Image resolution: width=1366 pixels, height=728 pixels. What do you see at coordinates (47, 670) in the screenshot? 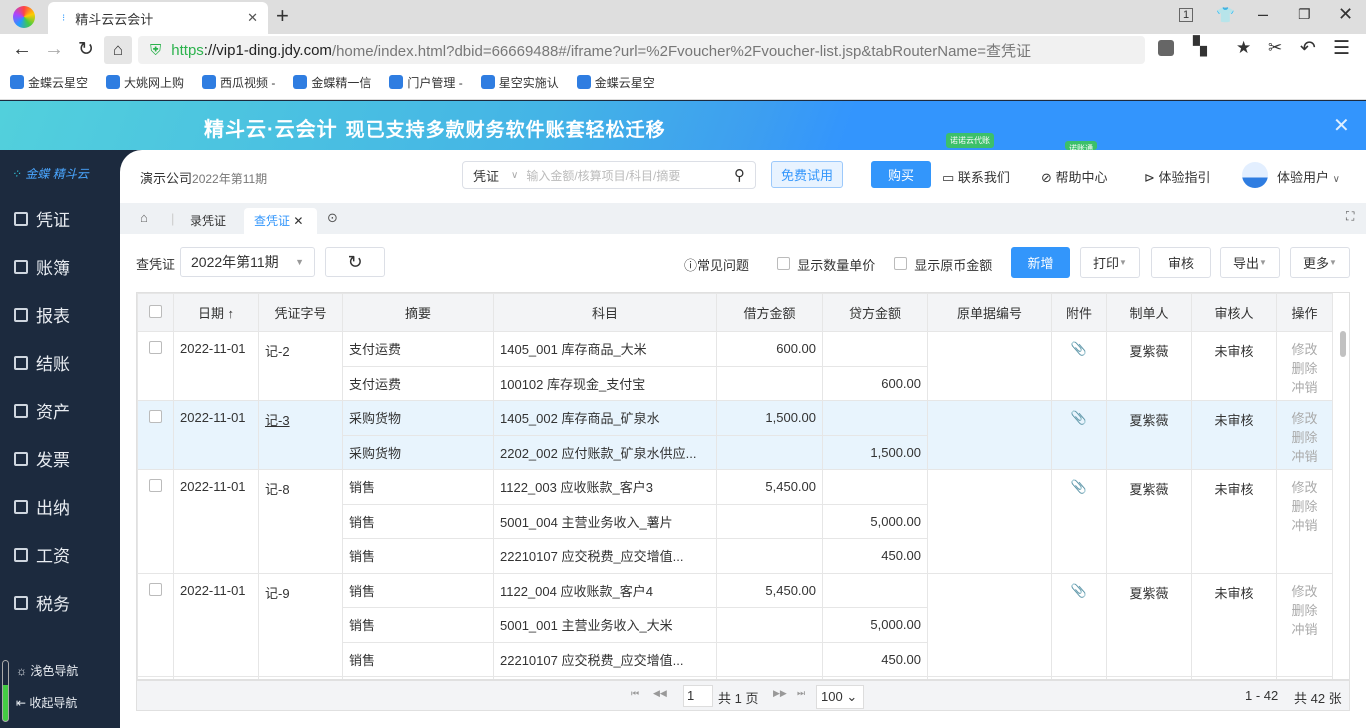
I see `light-nav-toggle: ☼ 浅色导航` at bounding box center [47, 670].